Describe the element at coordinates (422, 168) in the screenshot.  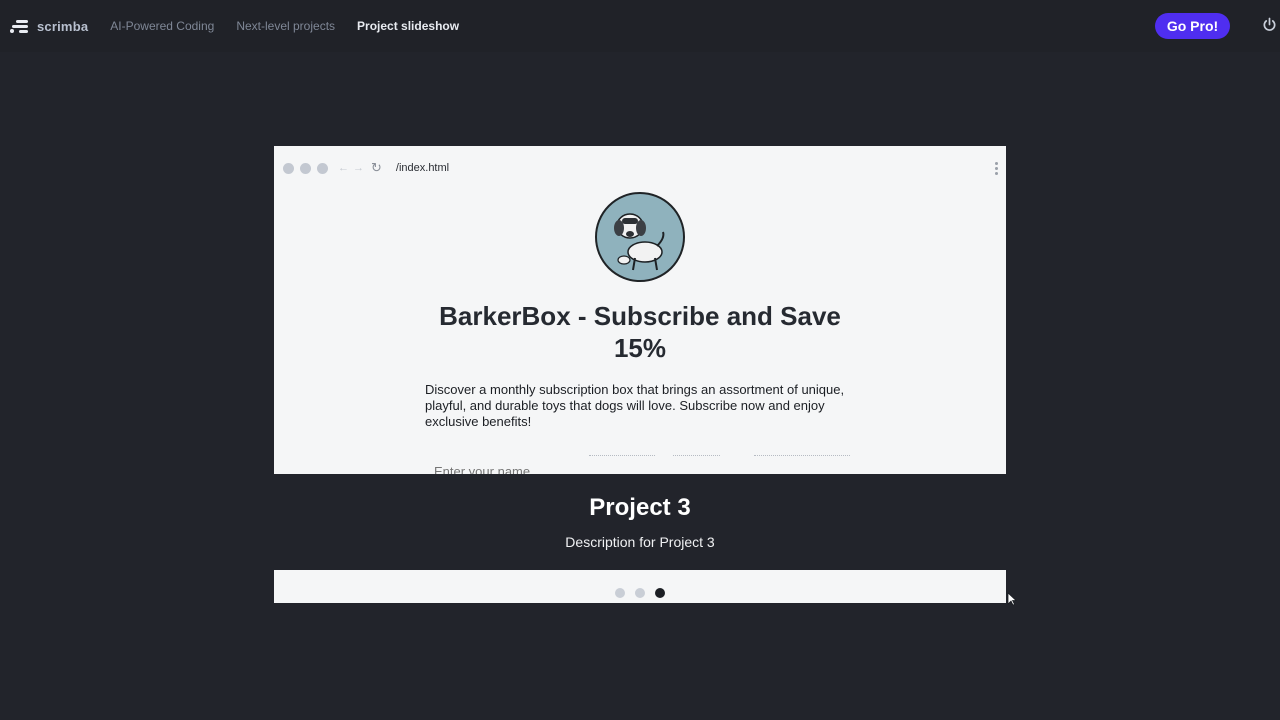
I see `url-text: /index.html` at that location.